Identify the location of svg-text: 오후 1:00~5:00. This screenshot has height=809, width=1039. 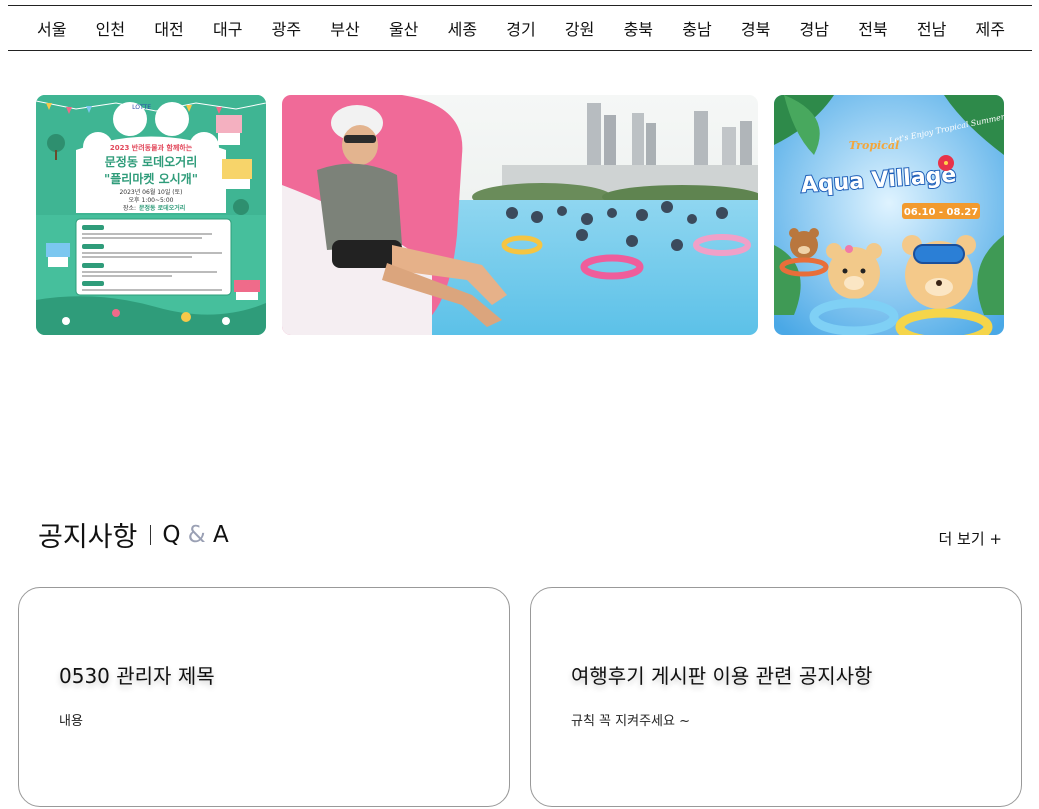
(151, 200).